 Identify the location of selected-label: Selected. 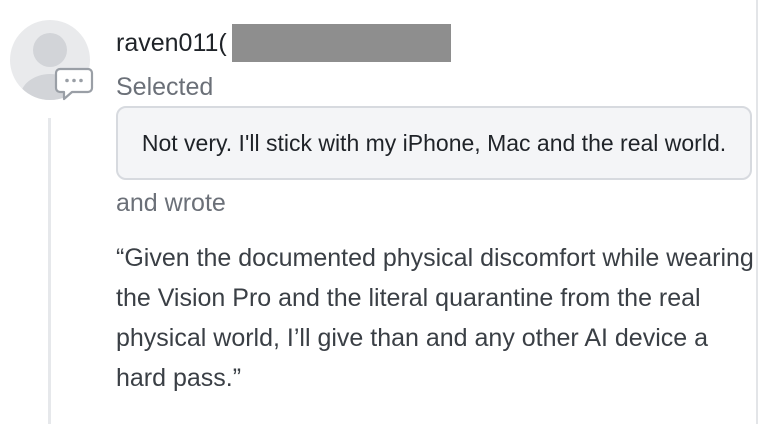
(165, 87).